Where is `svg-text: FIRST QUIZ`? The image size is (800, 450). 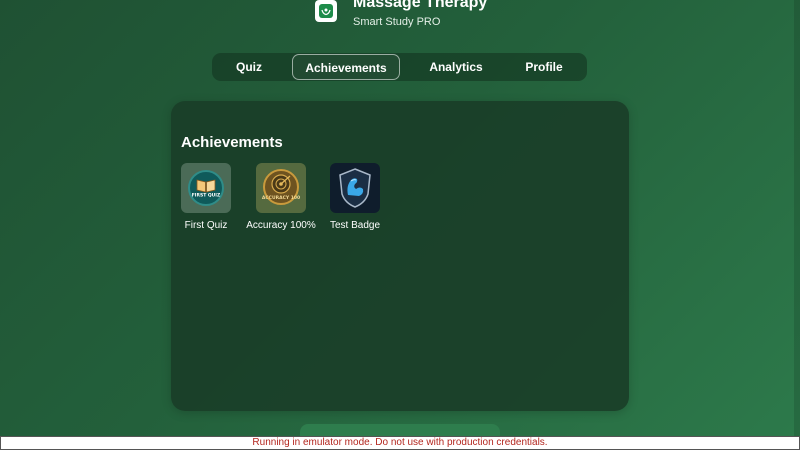 svg-text: FIRST QUIZ is located at coordinates (206, 196).